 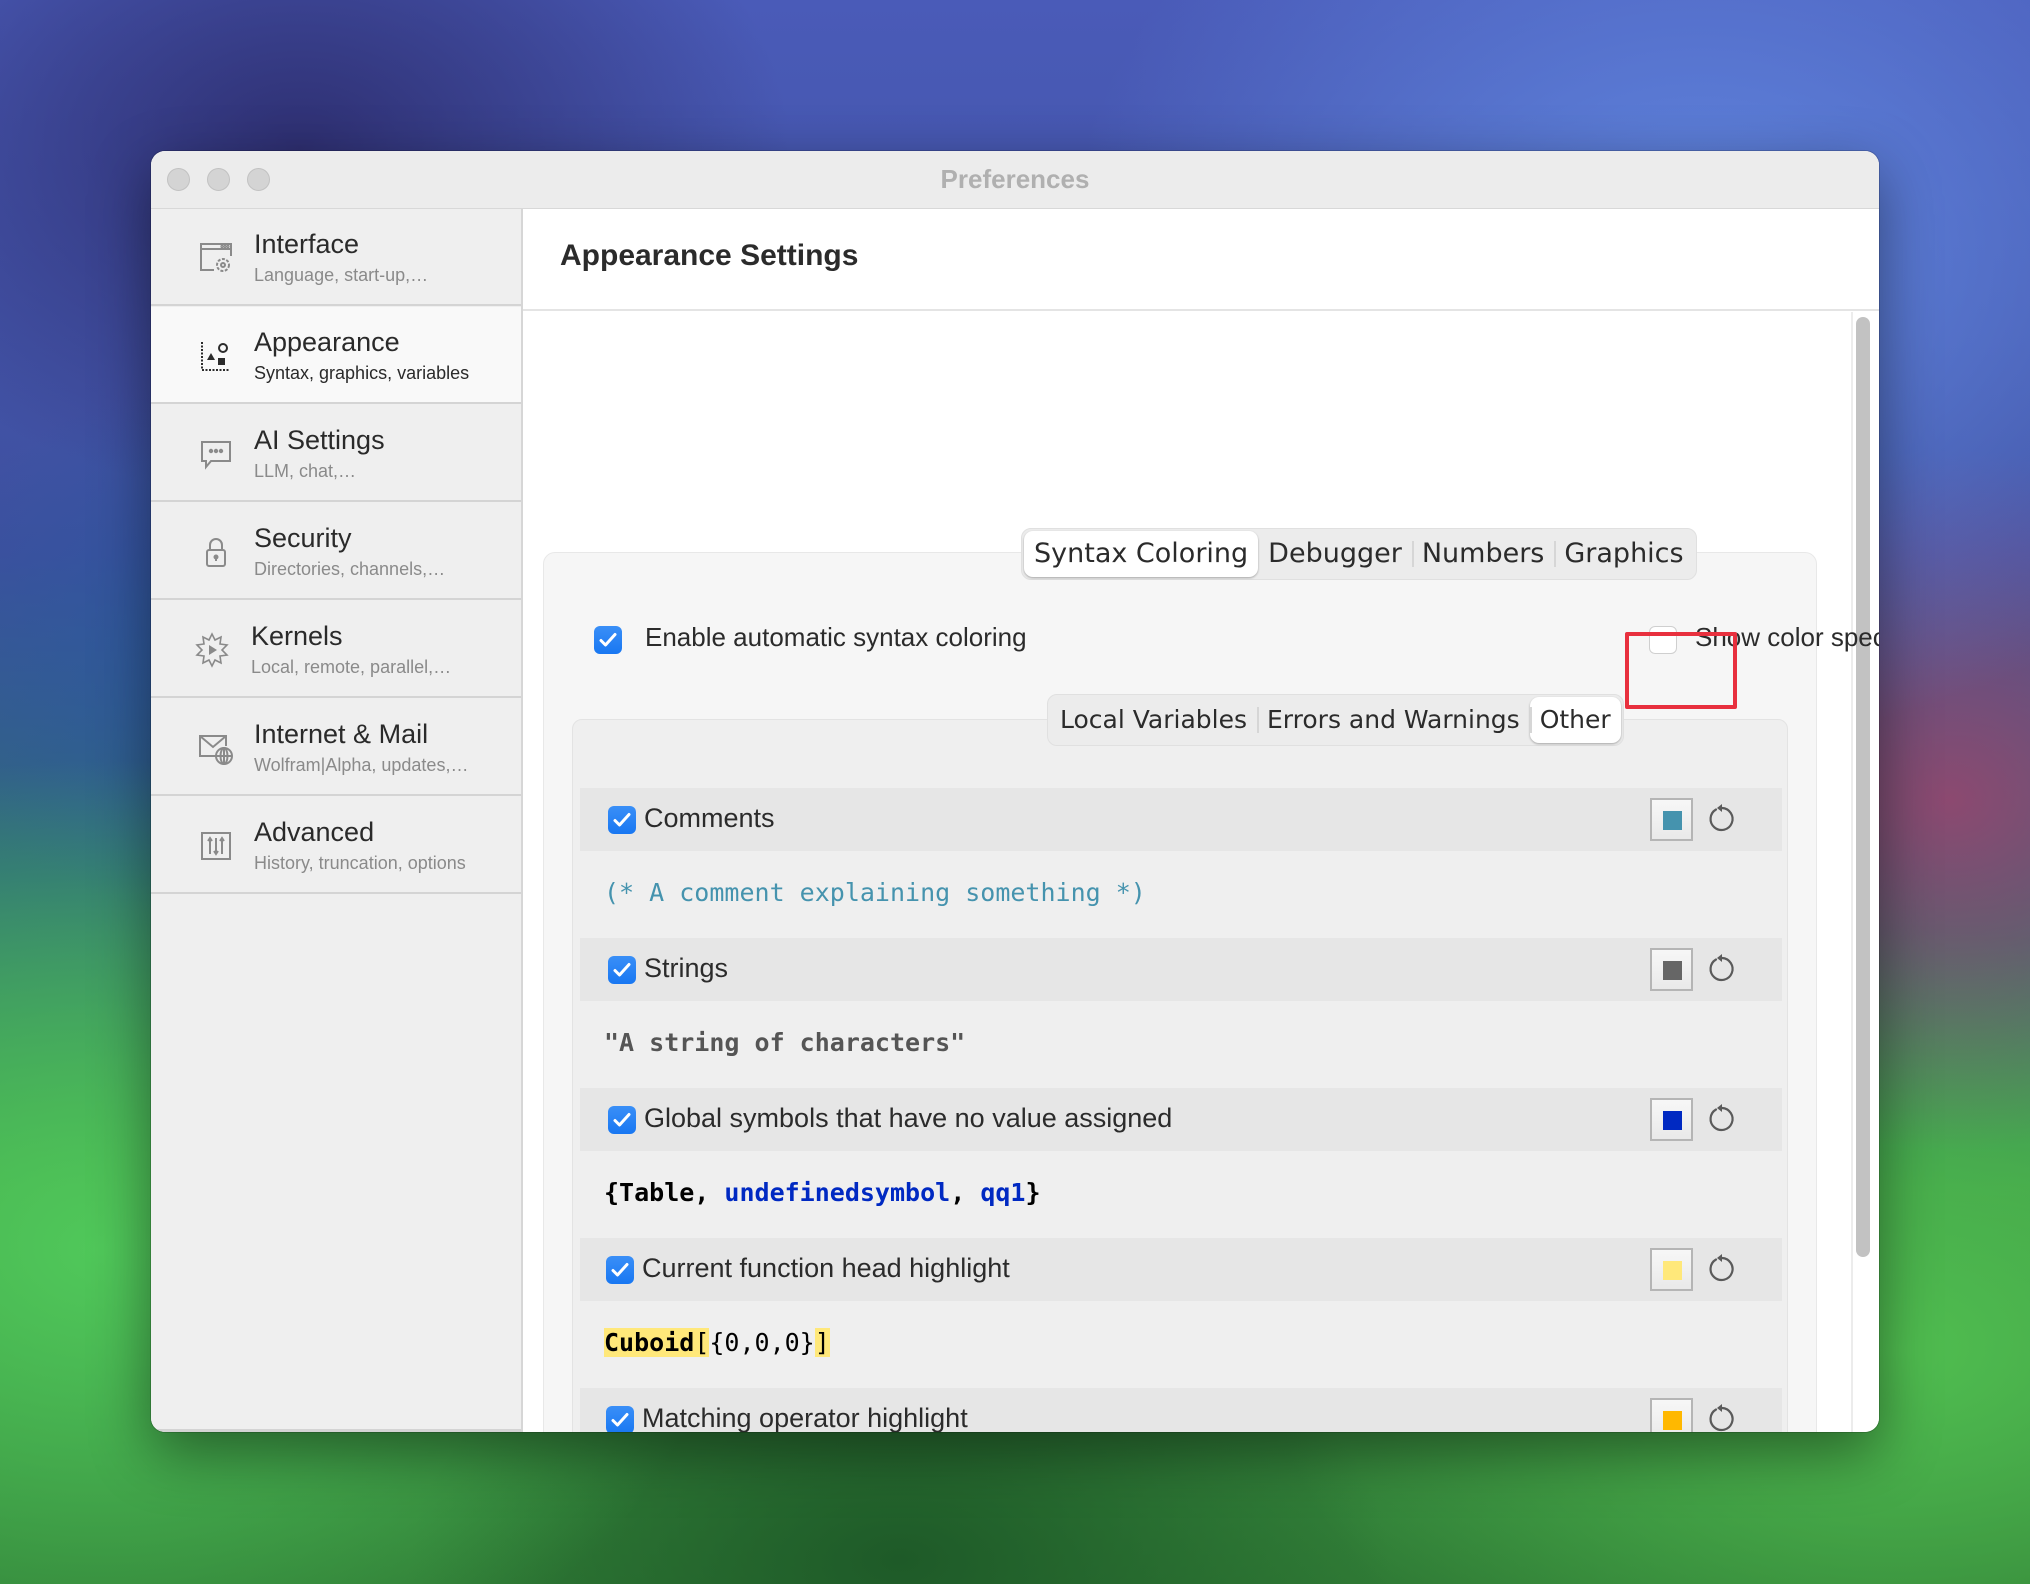 I want to click on page-title: Appearance Settings, so click(x=709, y=255).